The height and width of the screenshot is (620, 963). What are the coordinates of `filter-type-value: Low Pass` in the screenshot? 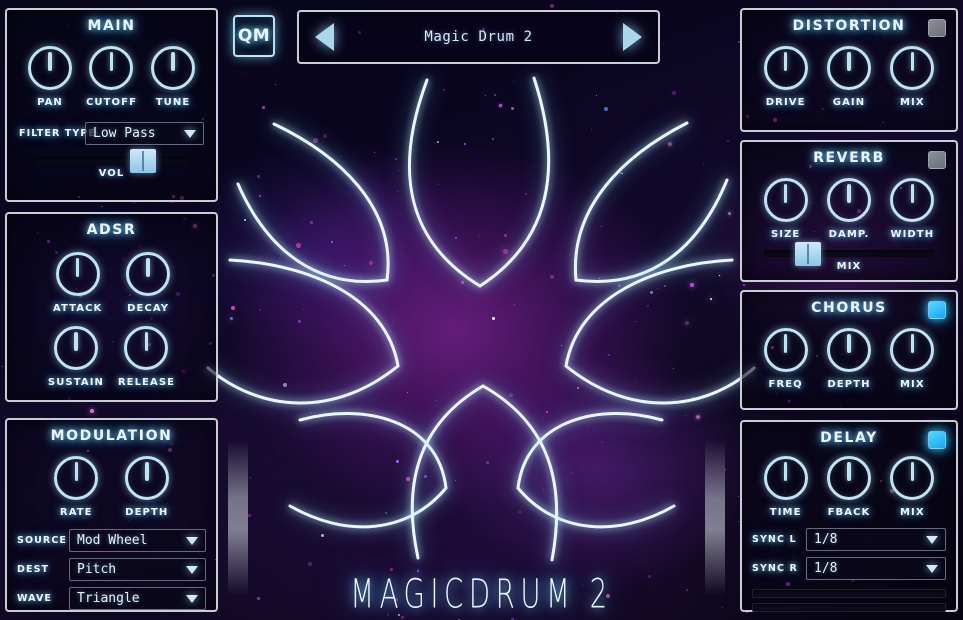 It's located at (124, 133).